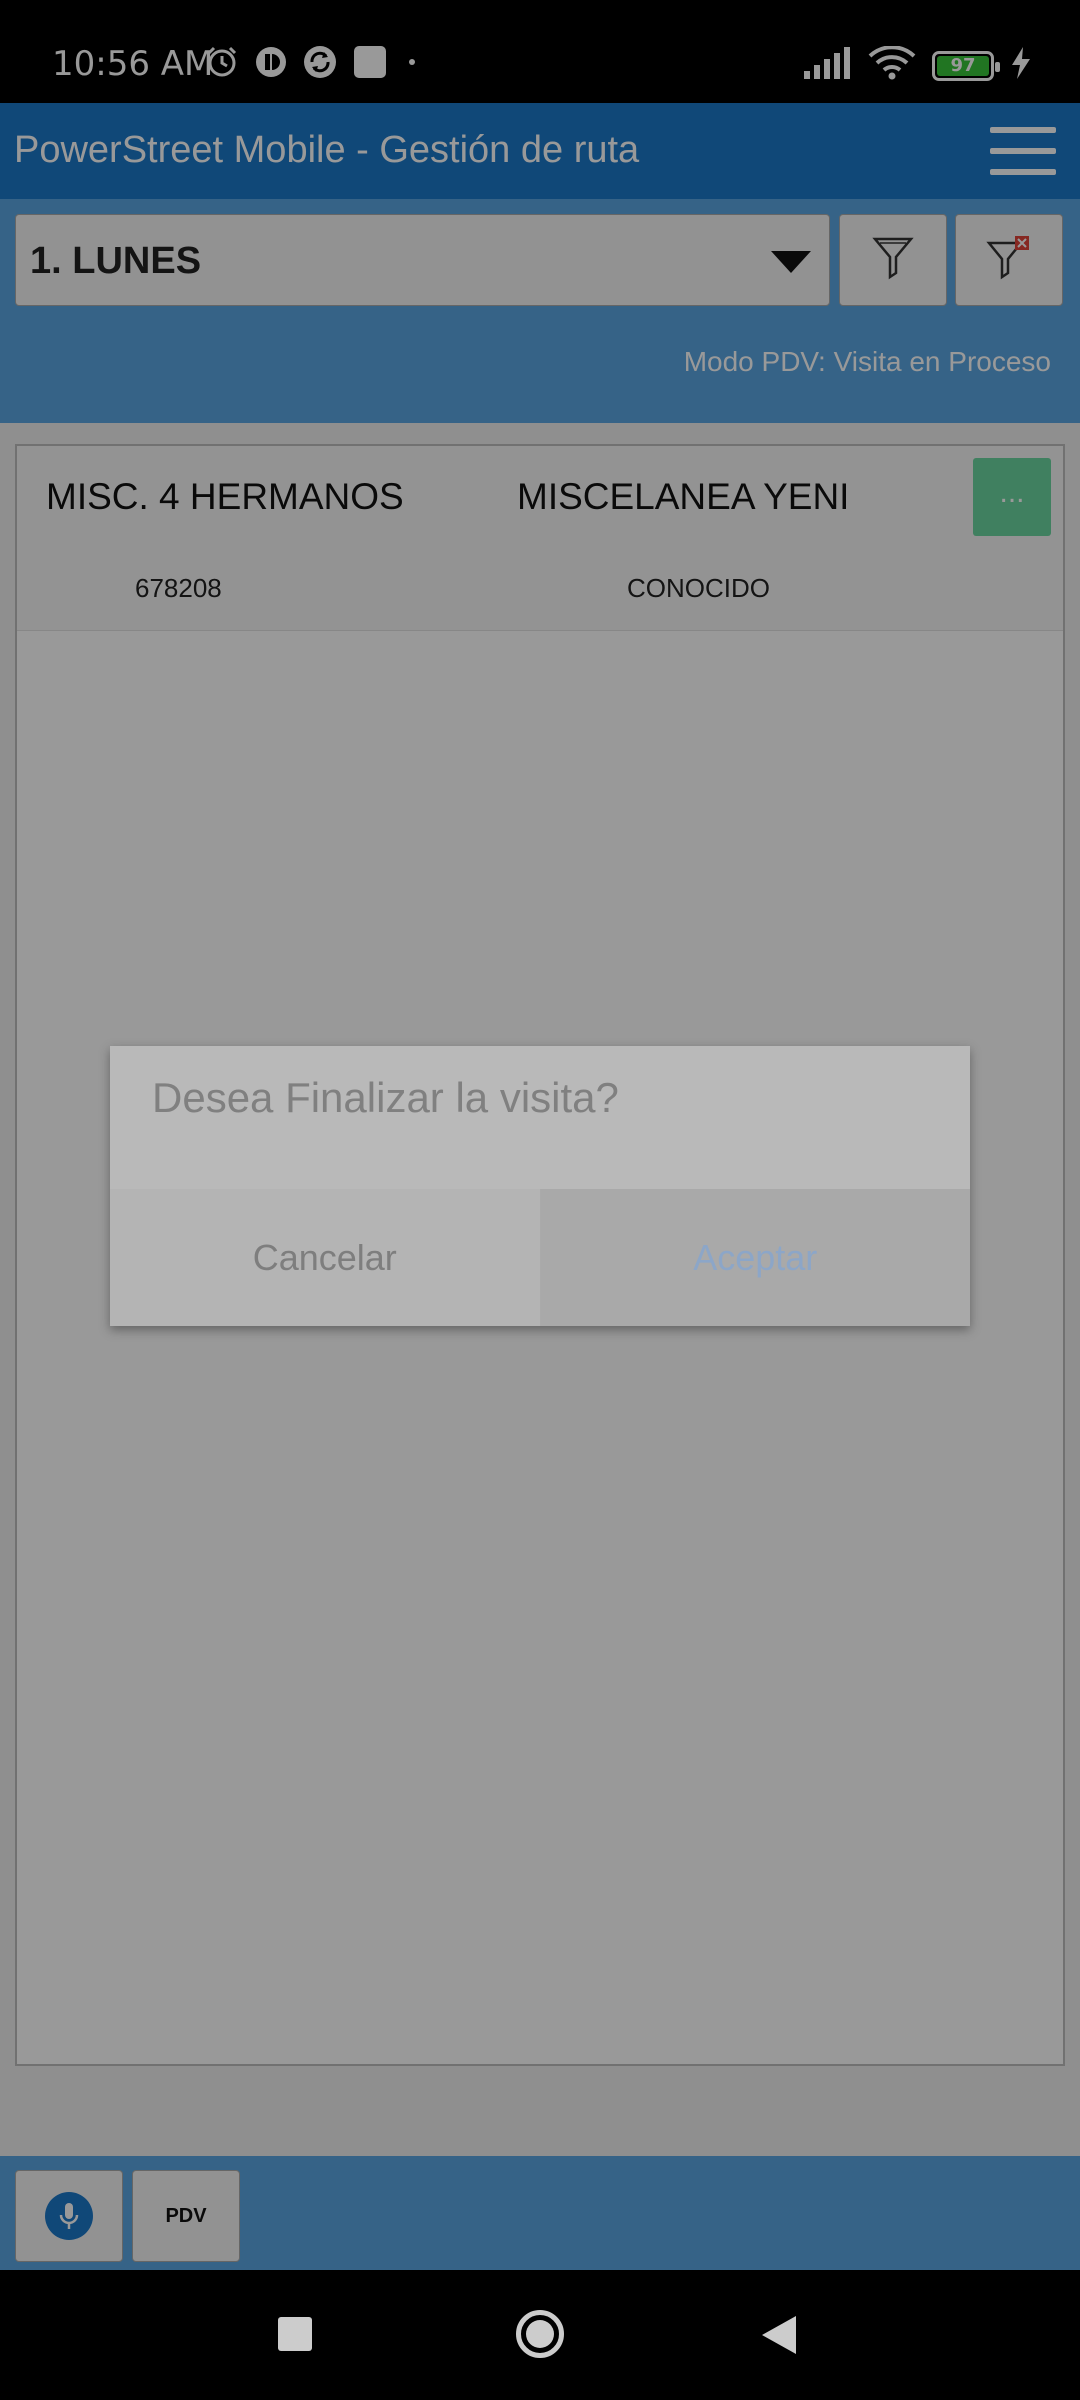  Describe the element at coordinates (755, 1257) in the screenshot. I see `accept-button: Aceptar` at that location.